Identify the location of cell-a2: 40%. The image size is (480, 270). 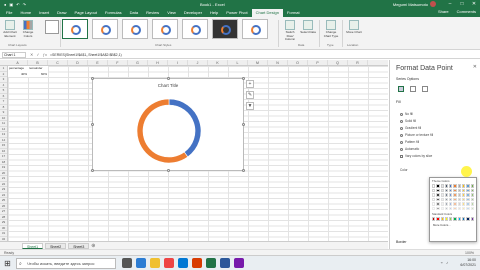
(18, 74).